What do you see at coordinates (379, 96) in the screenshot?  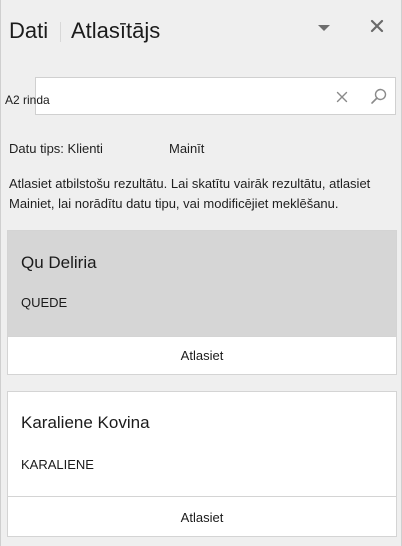 I see `search-icon` at bounding box center [379, 96].